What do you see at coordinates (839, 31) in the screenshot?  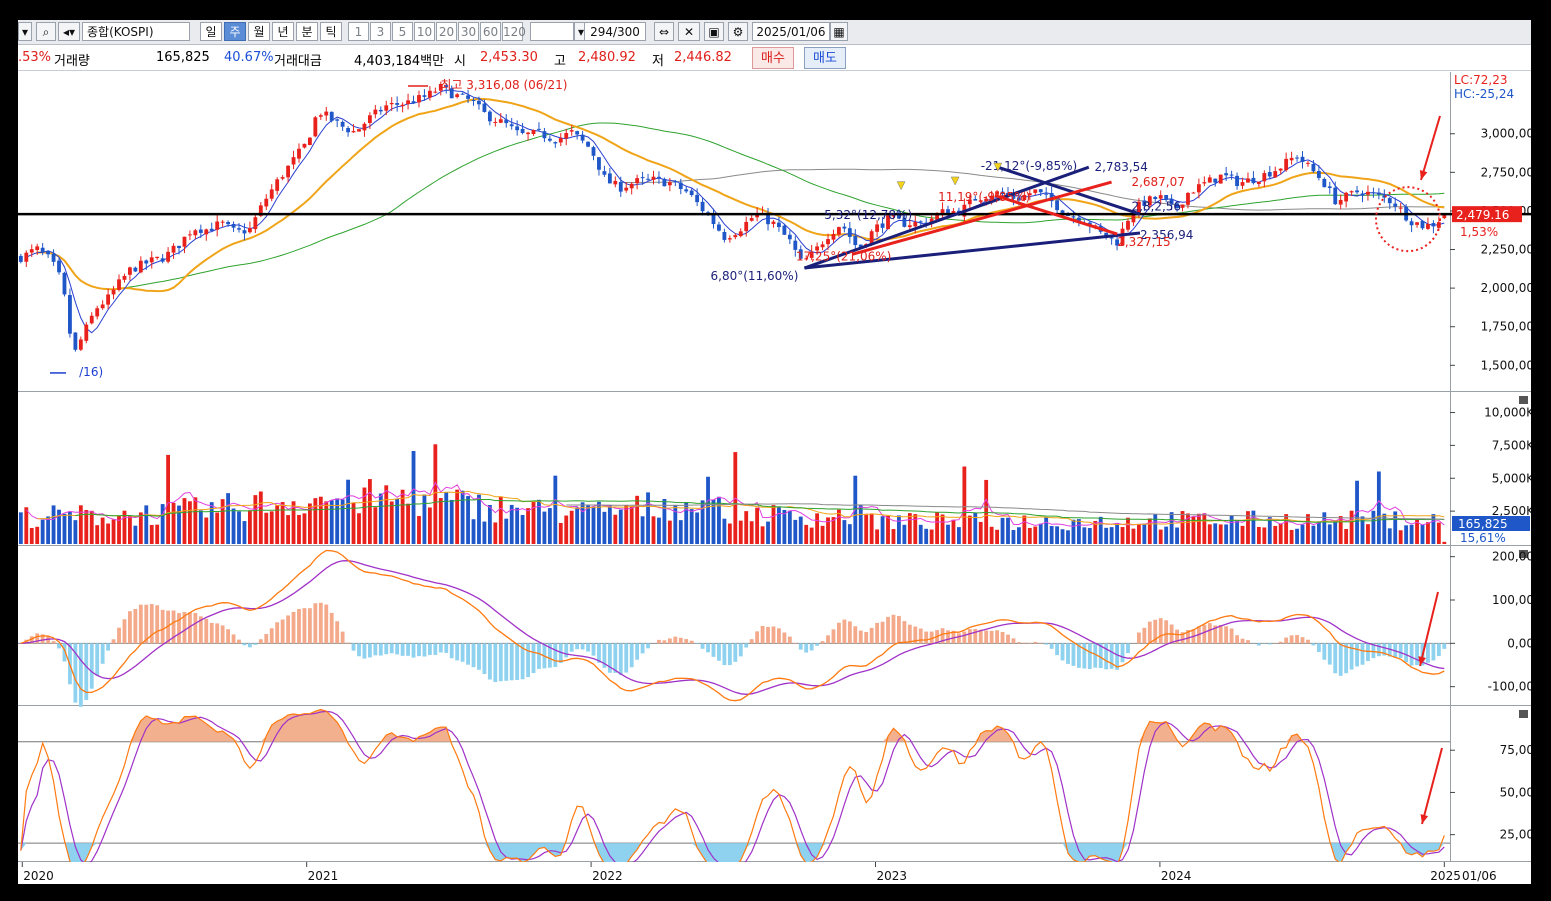 I see `calendar-icon: ▦` at bounding box center [839, 31].